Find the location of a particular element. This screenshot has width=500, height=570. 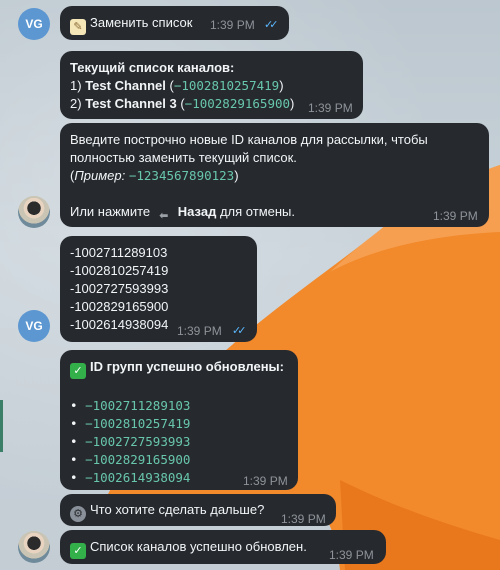

id-line: -1002829165900 is located at coordinates (119, 306).